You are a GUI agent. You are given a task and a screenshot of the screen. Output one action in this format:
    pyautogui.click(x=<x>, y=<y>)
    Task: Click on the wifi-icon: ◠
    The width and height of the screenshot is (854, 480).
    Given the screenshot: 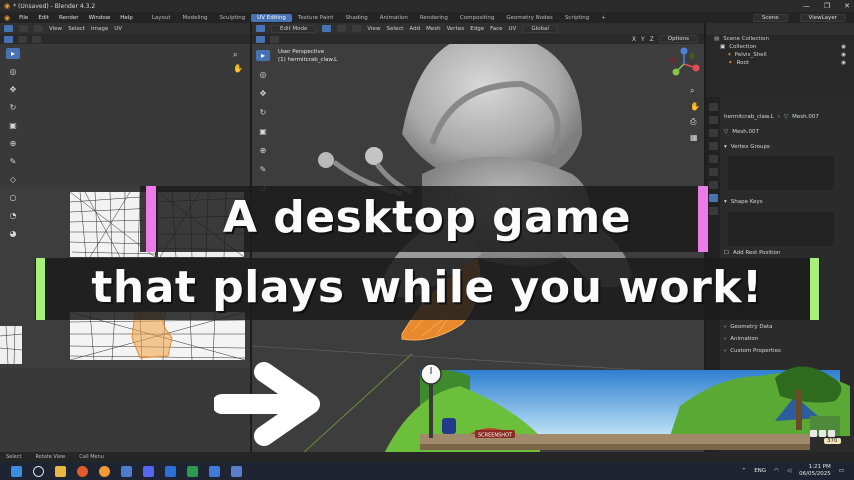 What is the action you would take?
    pyautogui.click(x=776, y=471)
    